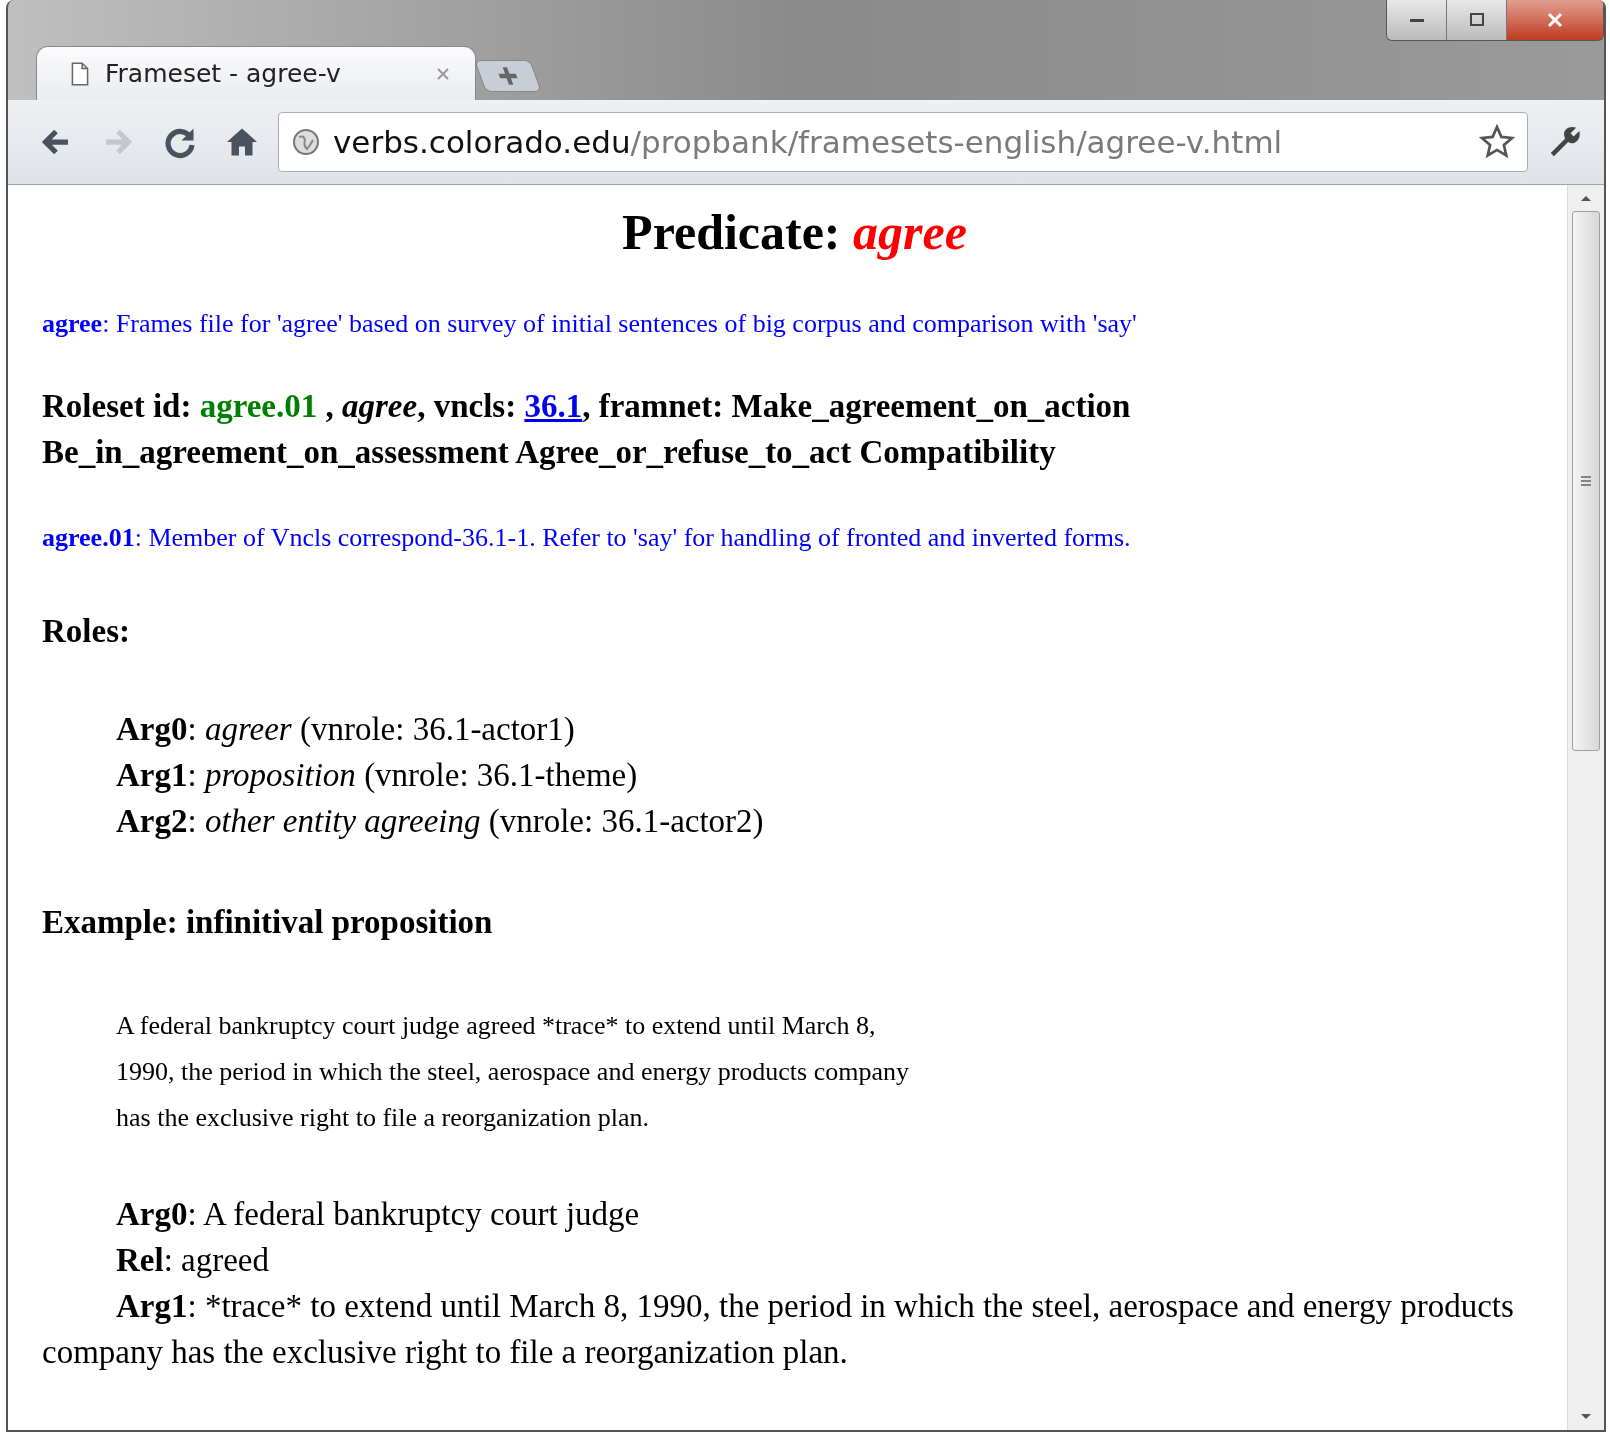 The width and height of the screenshot is (1610, 1440). Describe the element at coordinates (440, 821) in the screenshot. I see `role-line: Arg2: other entity agreeing (vnrole: 36.1-actor2)` at that location.